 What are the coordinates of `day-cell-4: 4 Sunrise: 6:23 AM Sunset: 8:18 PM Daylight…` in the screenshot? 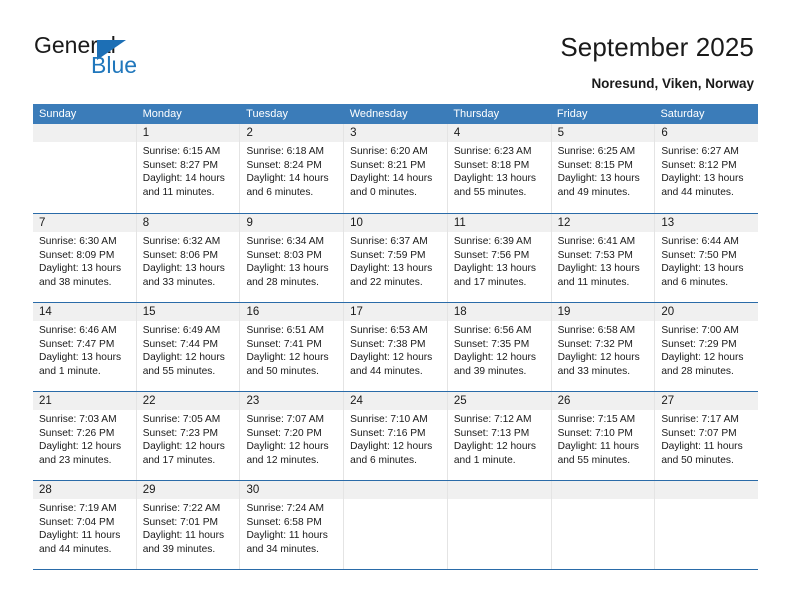 It's located at (499, 168).